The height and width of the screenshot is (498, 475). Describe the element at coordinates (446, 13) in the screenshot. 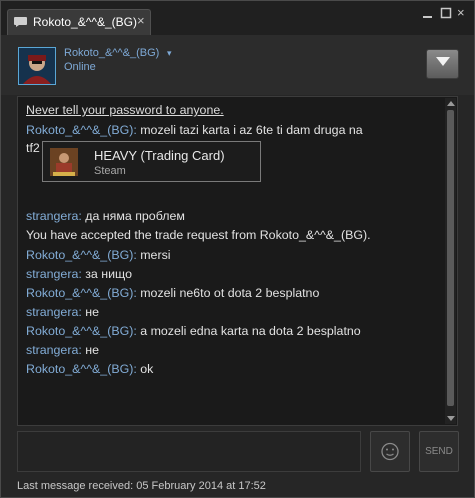

I see `maximize-icon` at that location.